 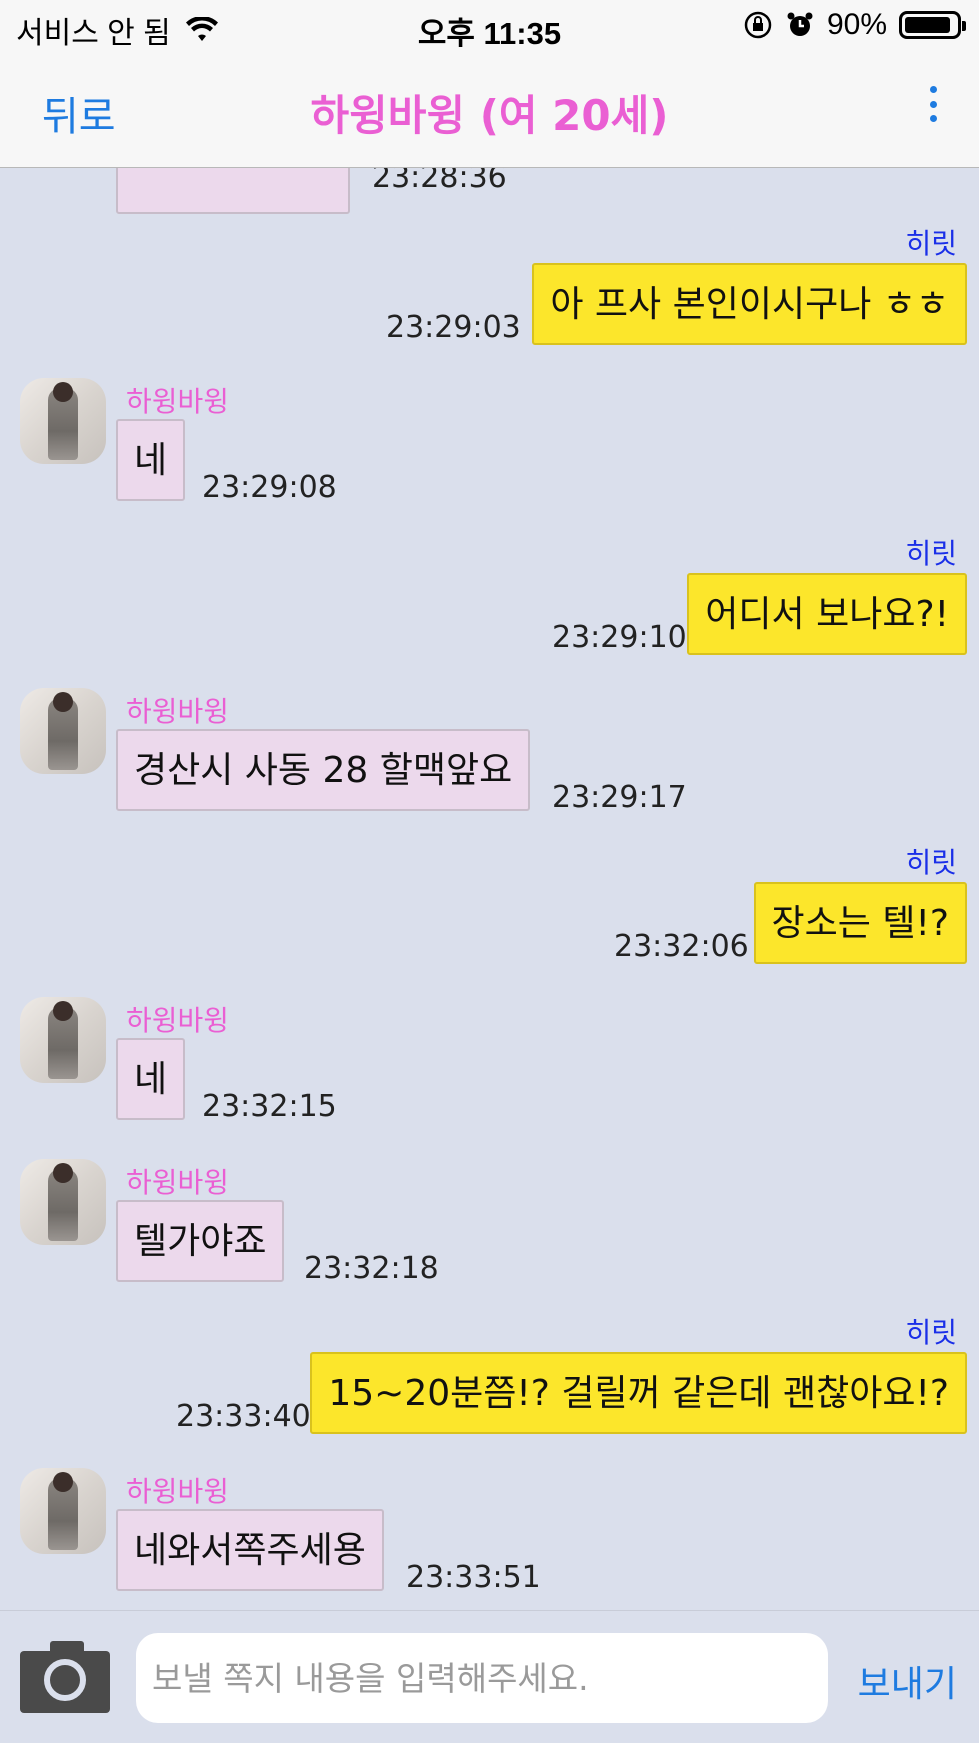 I want to click on message-text: 경산시 사동 28 할맥앞요, so click(x=323, y=770).